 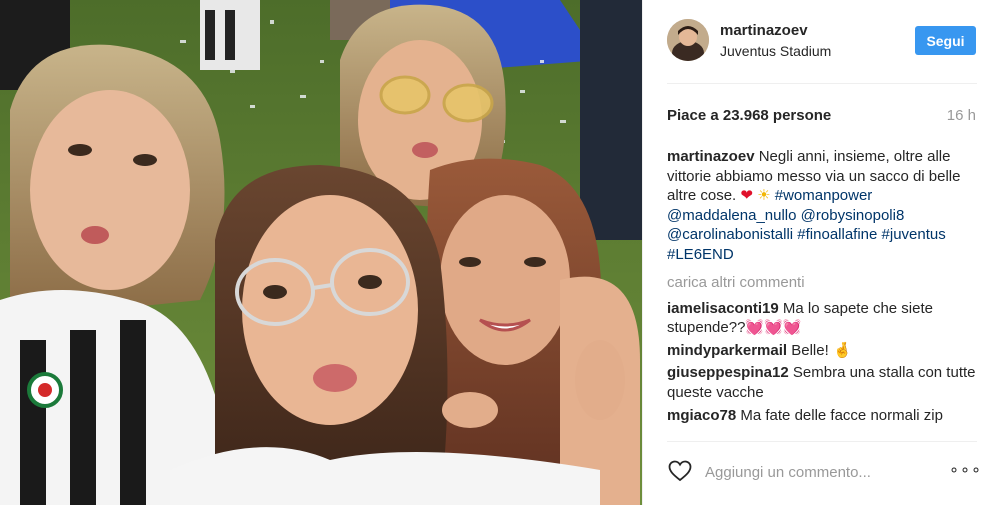 What do you see at coordinates (961, 115) in the screenshot?
I see `post-time: 16 h` at bounding box center [961, 115].